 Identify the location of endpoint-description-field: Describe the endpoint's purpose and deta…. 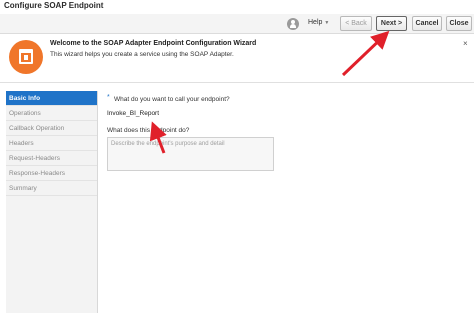
(190, 154).